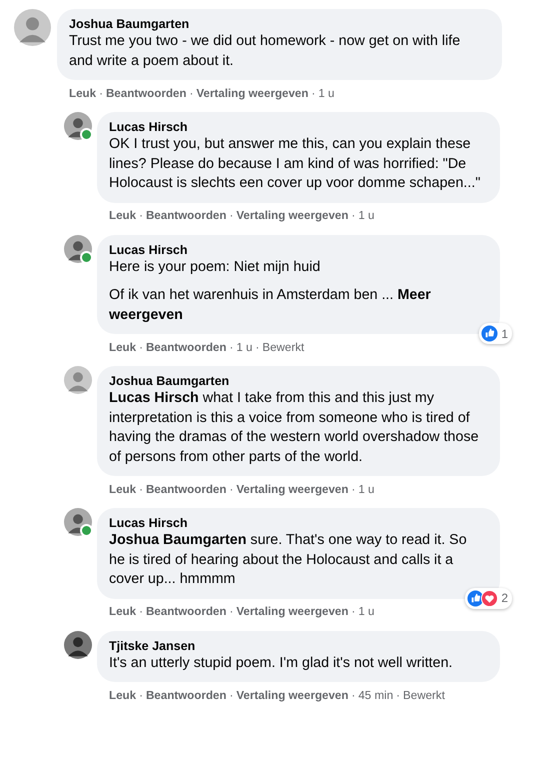 This screenshot has width=537, height=760. What do you see at coordinates (376, 695) in the screenshot?
I see `meta-text: 45 min` at bounding box center [376, 695].